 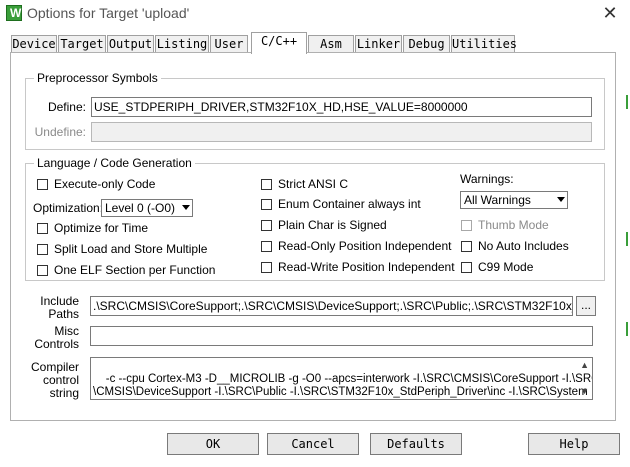 I want to click on tab-user: User, so click(x=229, y=43).